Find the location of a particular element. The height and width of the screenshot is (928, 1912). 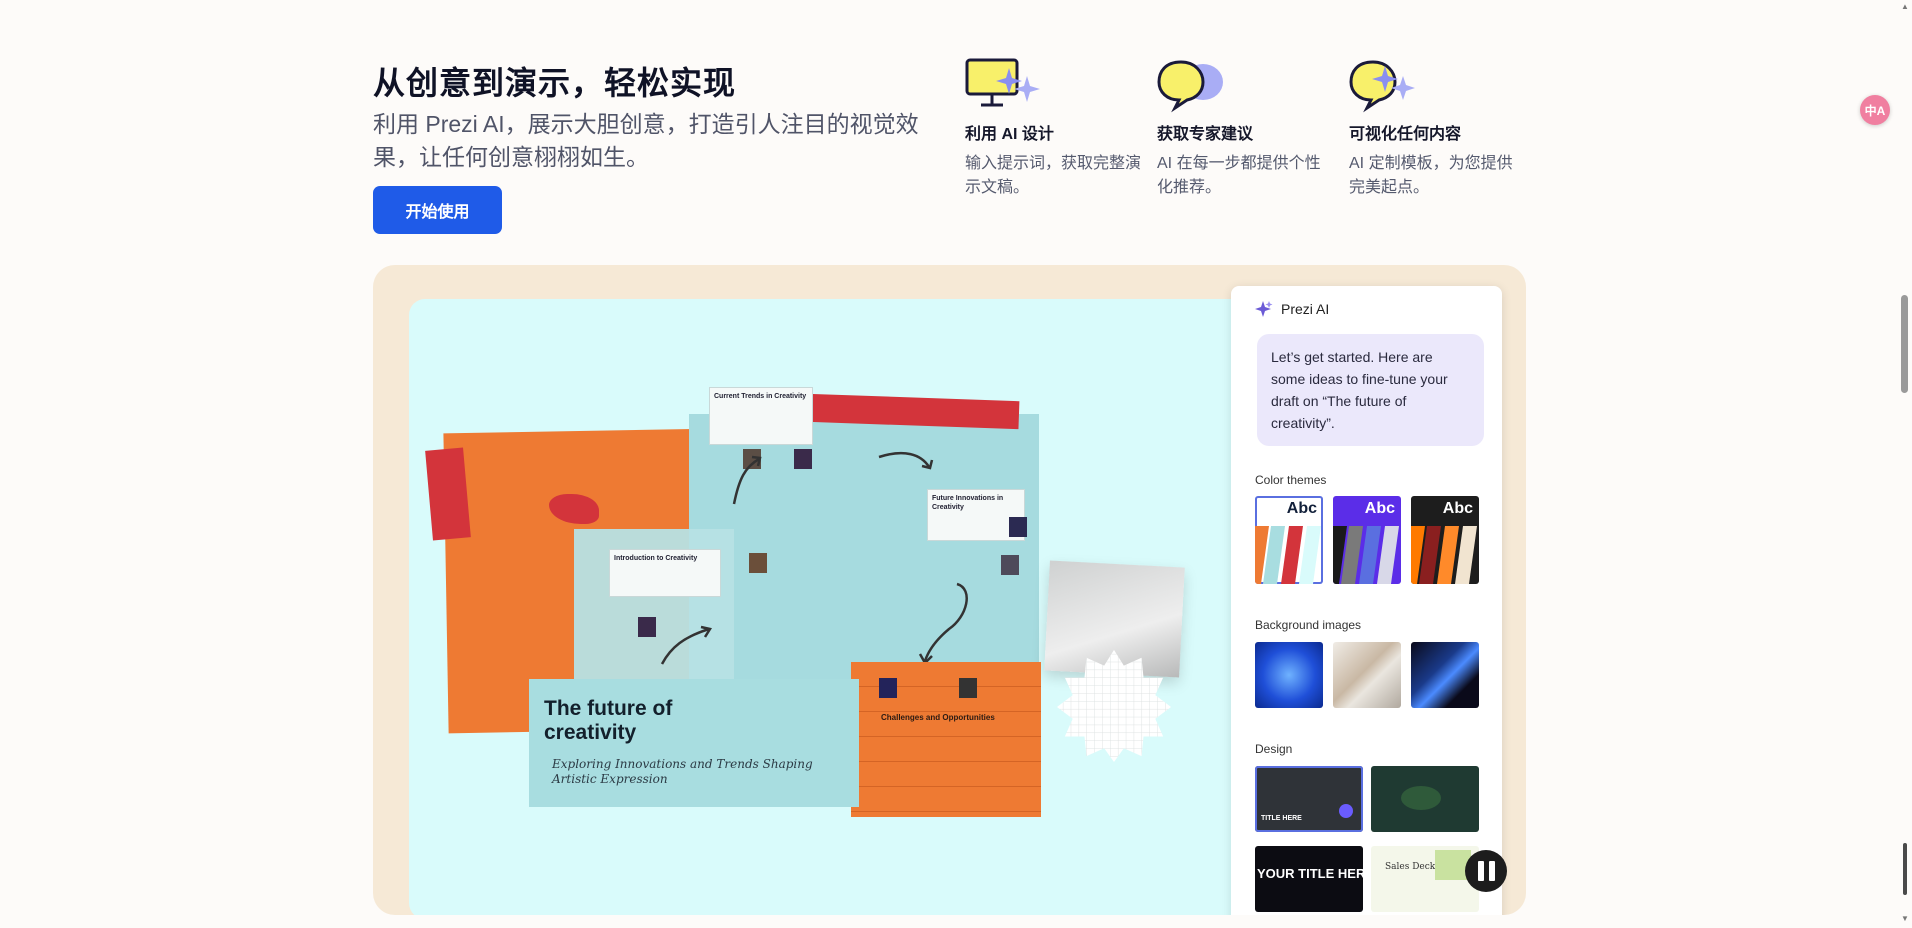

feature-desc: 输入提示词，获取完整演示文稿。 is located at coordinates (1053, 175).